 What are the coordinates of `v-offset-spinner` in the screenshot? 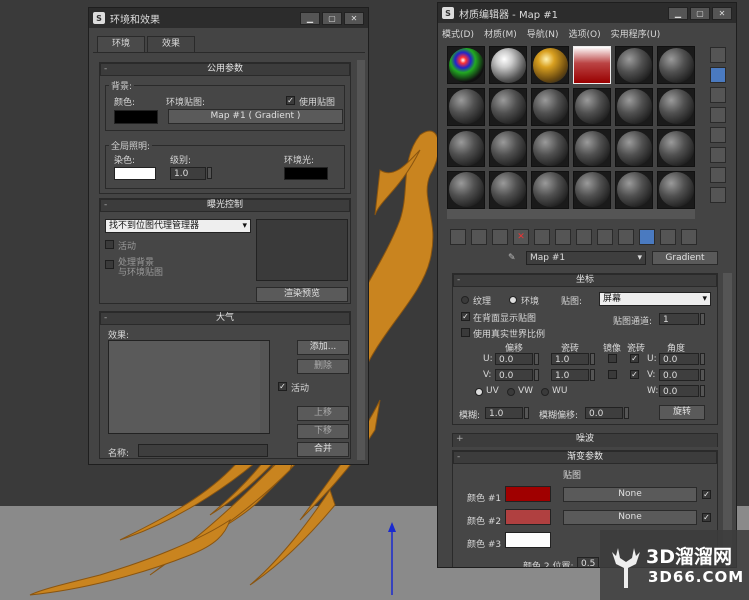 It's located at (536, 375).